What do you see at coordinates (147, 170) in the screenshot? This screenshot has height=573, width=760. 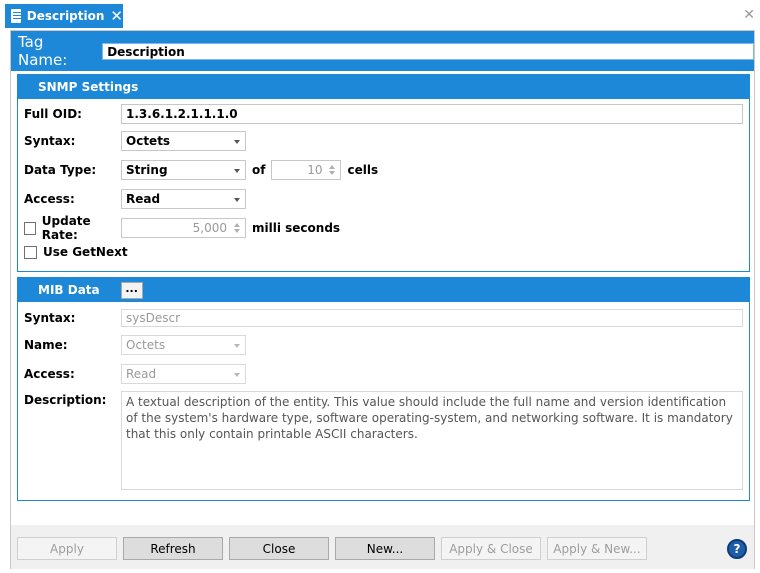 I see `data-type-value: String` at bounding box center [147, 170].